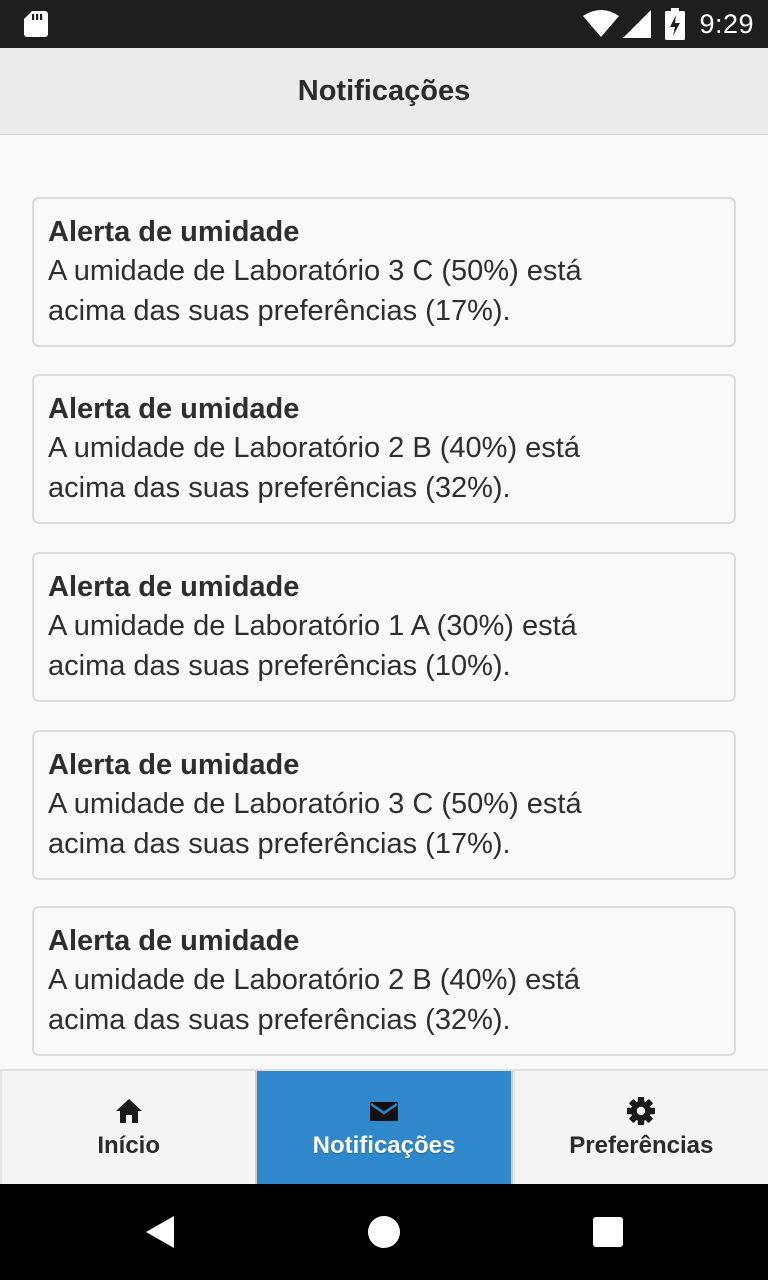 This screenshot has width=768, height=1280. I want to click on wifi-icon, so click(601, 23).